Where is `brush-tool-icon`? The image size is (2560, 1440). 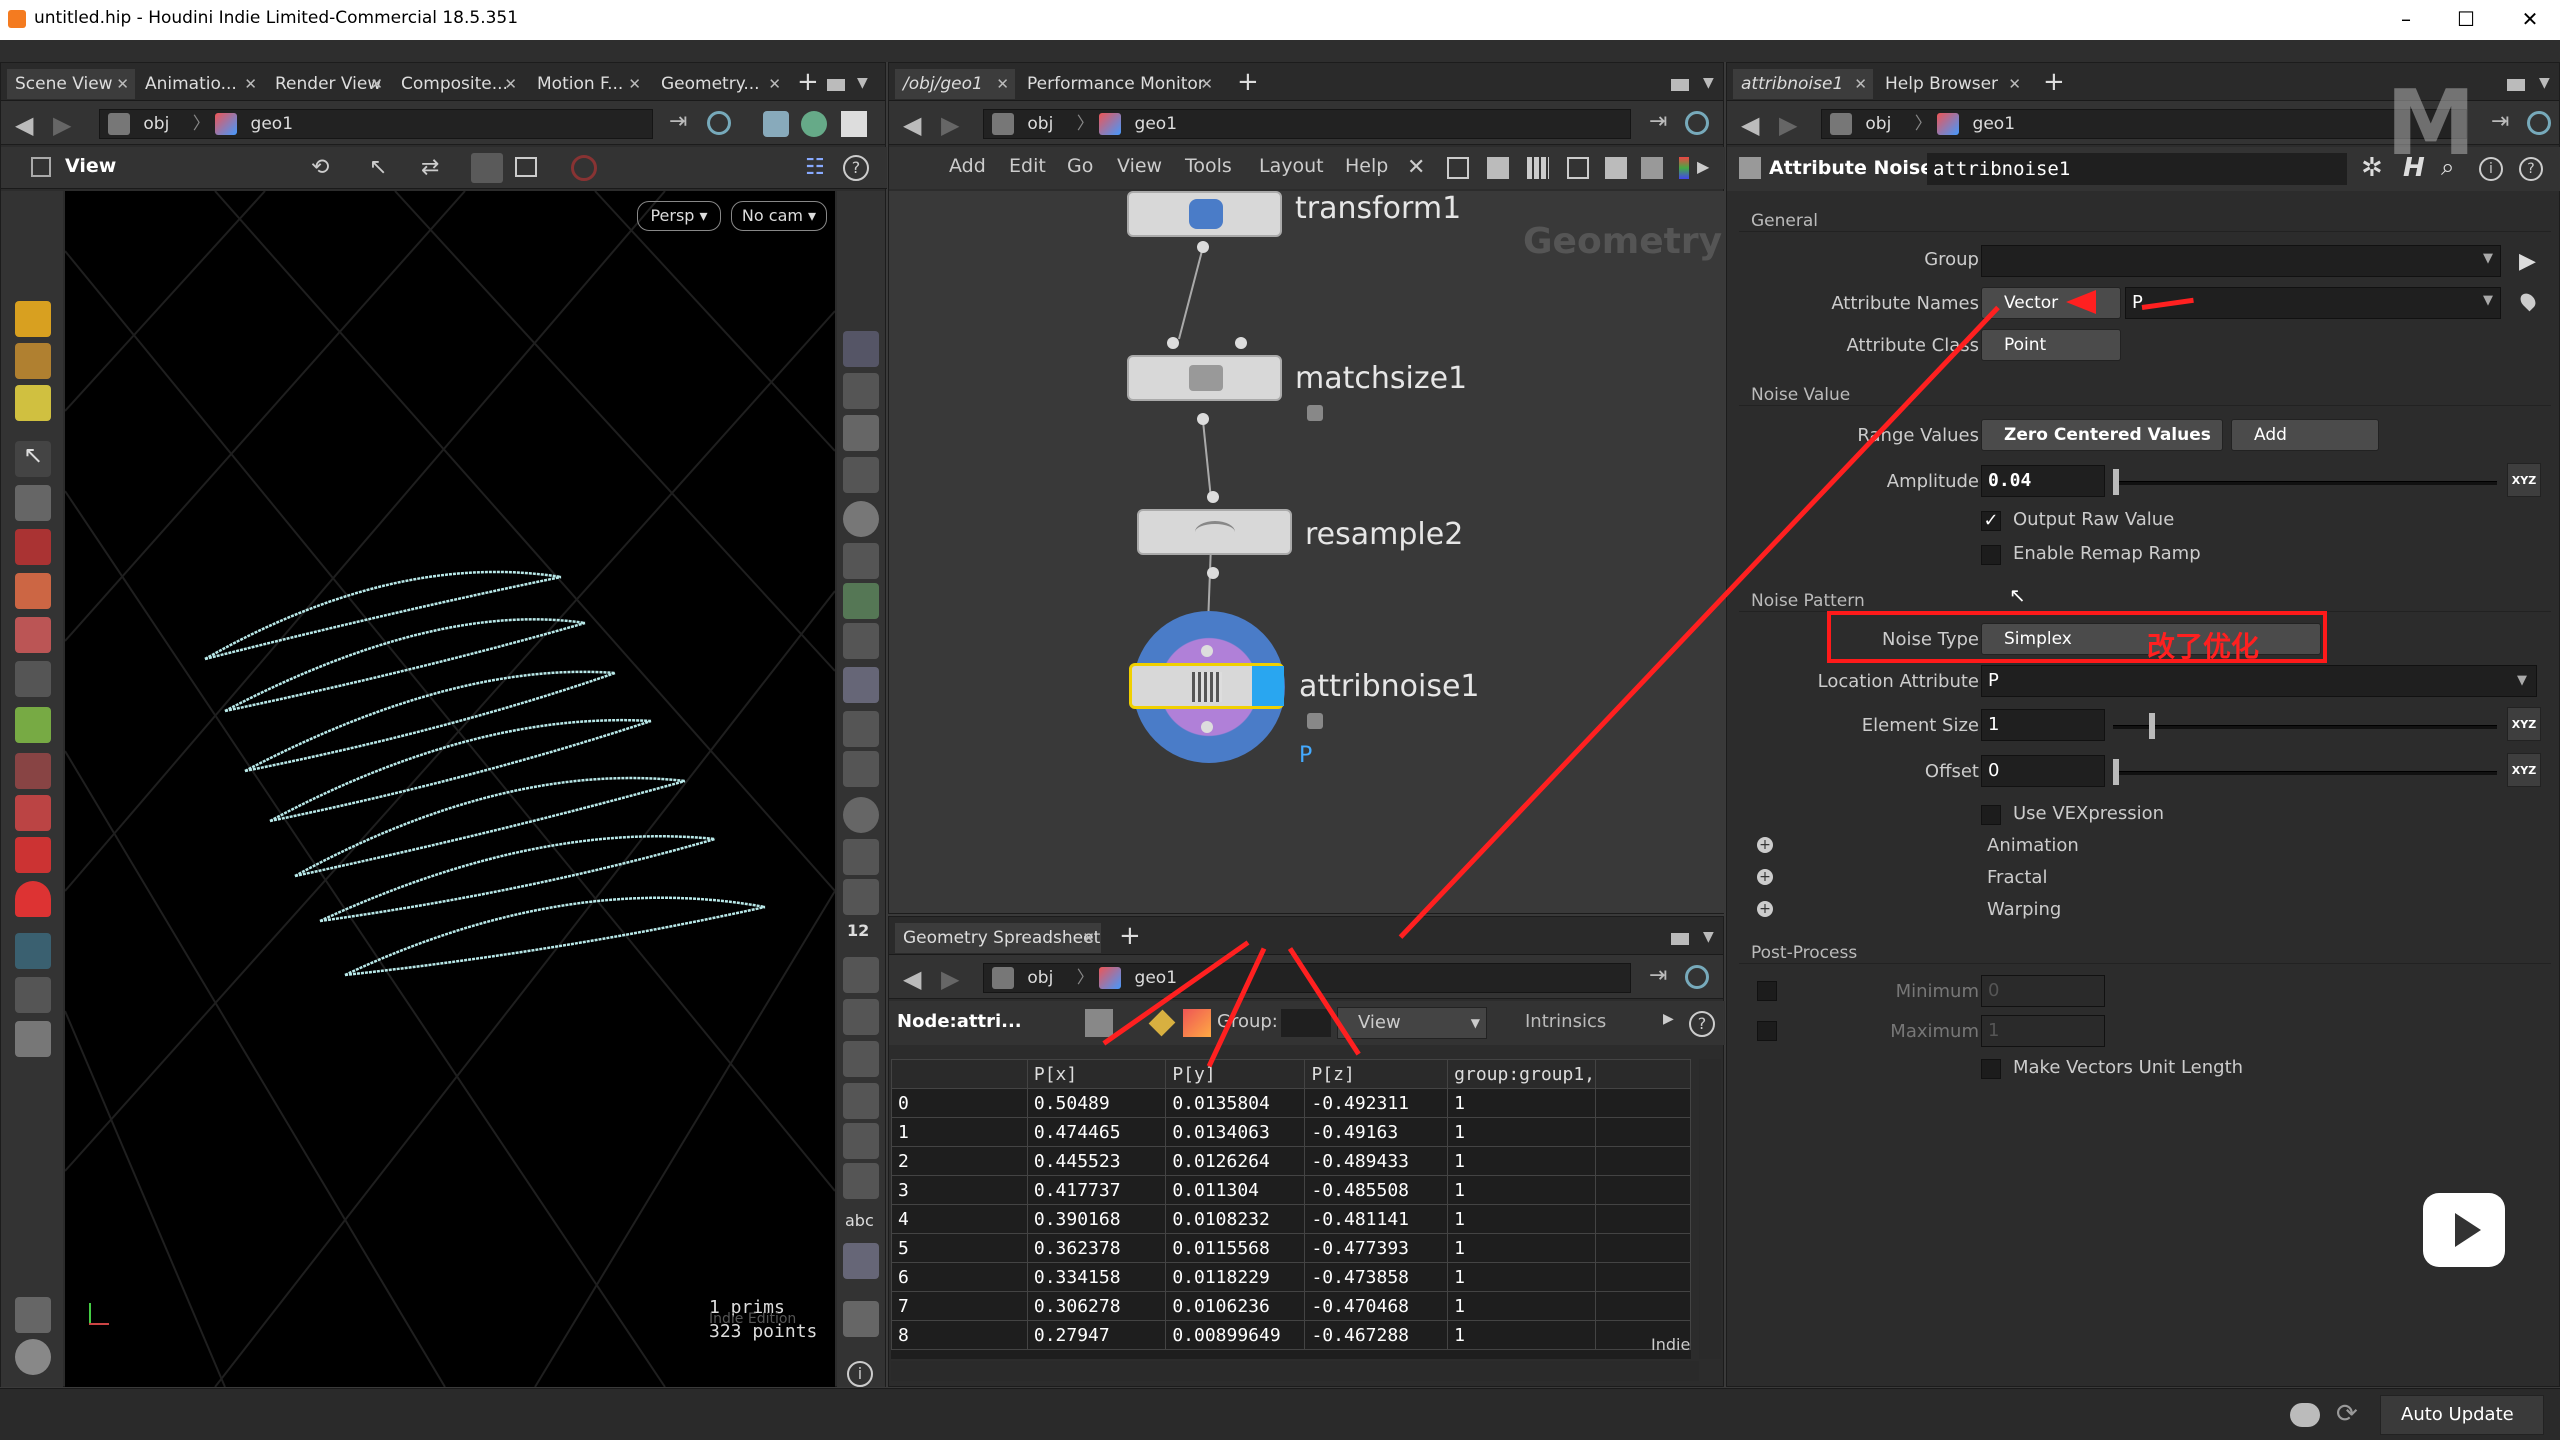
brush-tool-icon is located at coordinates (33, 403).